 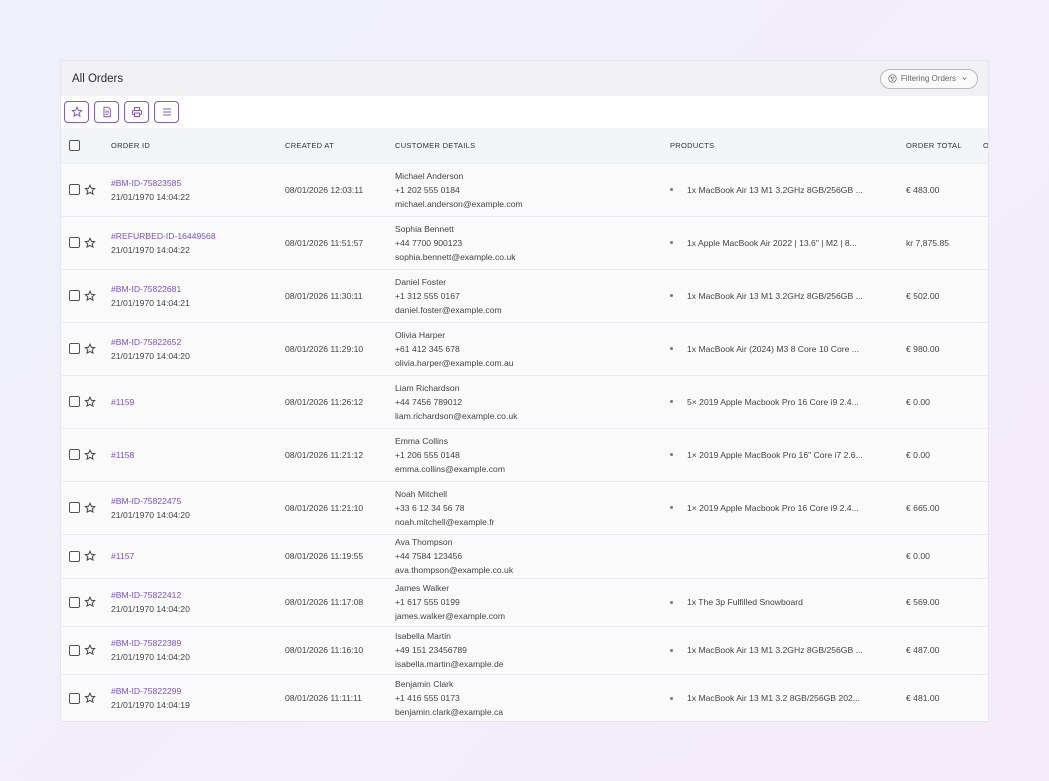 I want to click on customer-phone: +44 7700 900123, so click(x=429, y=242).